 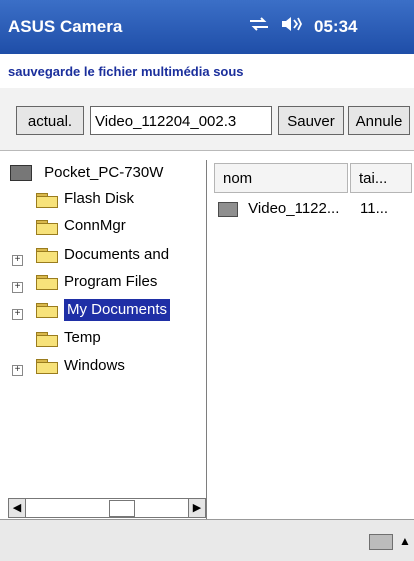 What do you see at coordinates (335, 27) in the screenshot?
I see `clock: 05:34` at bounding box center [335, 27].